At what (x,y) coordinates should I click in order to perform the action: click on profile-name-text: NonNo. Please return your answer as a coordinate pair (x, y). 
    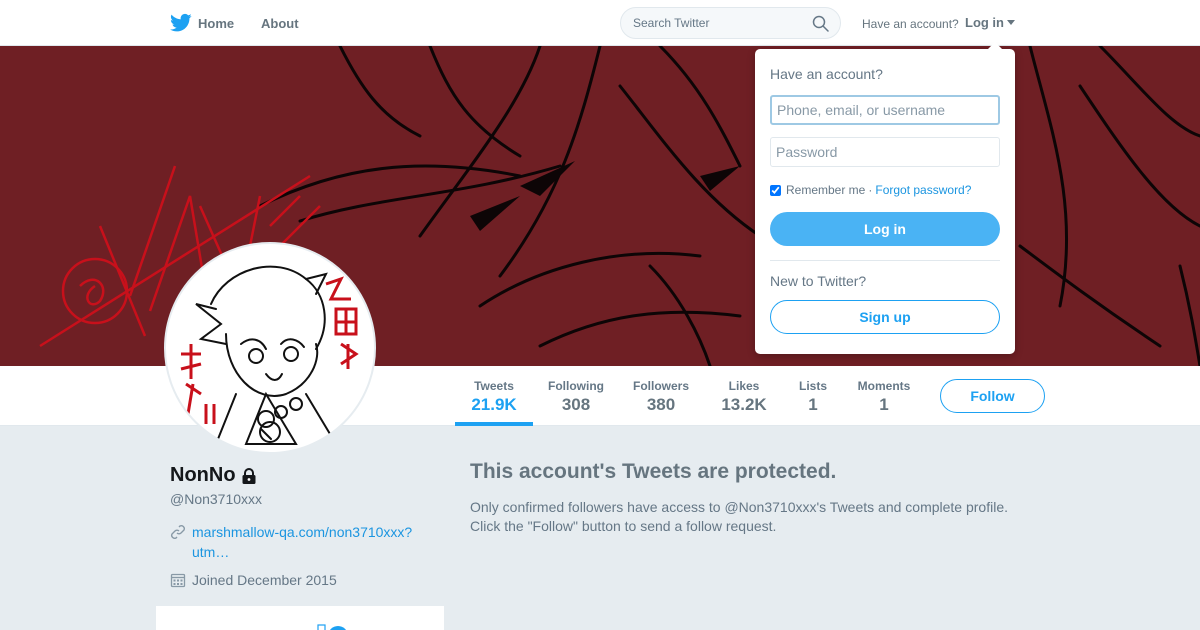
    Looking at the image, I should click on (203, 475).